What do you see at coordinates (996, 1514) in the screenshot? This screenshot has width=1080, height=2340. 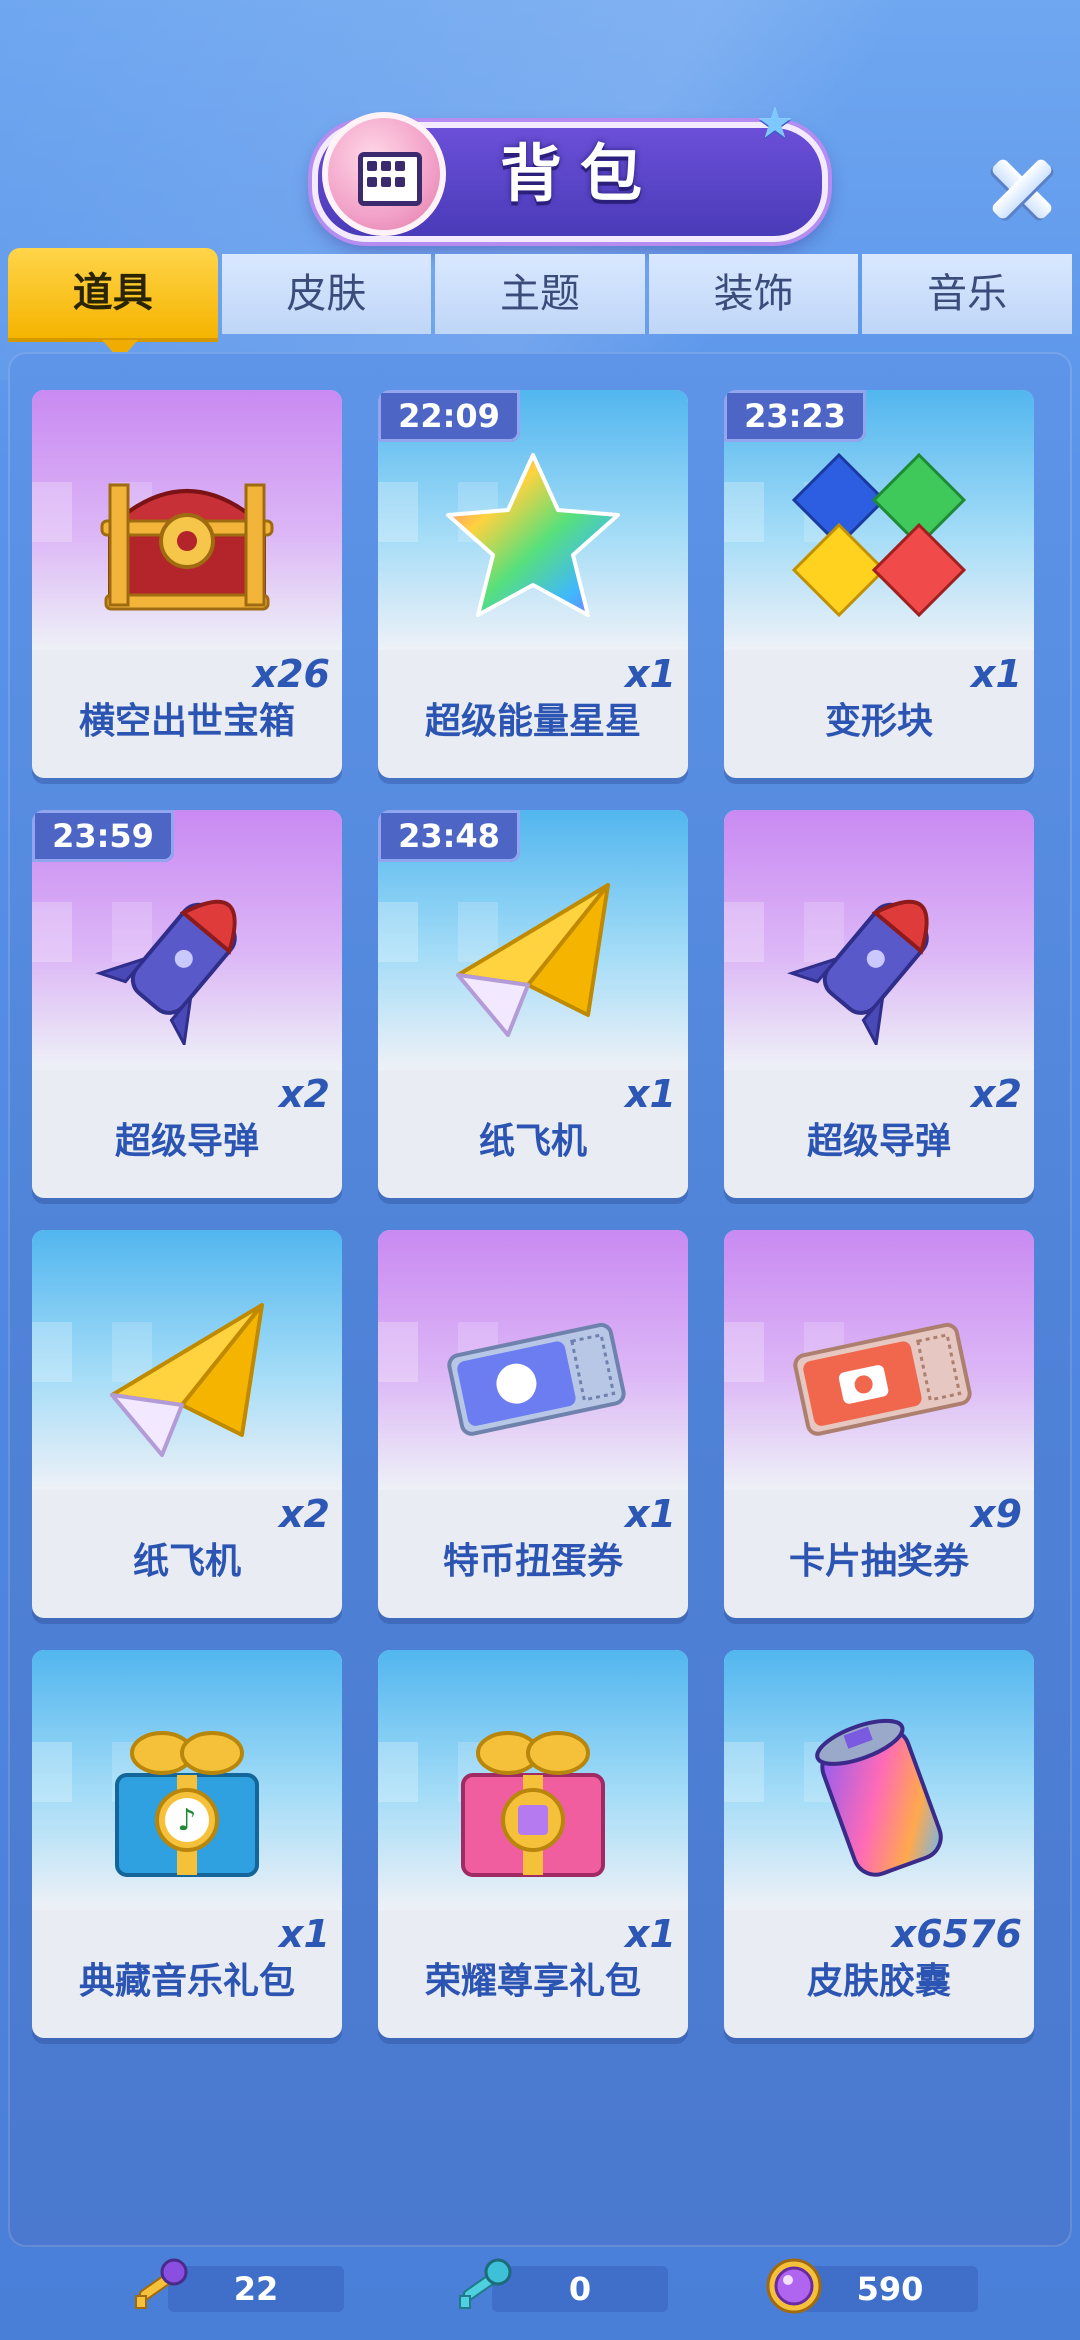 I see `item-count: x9` at bounding box center [996, 1514].